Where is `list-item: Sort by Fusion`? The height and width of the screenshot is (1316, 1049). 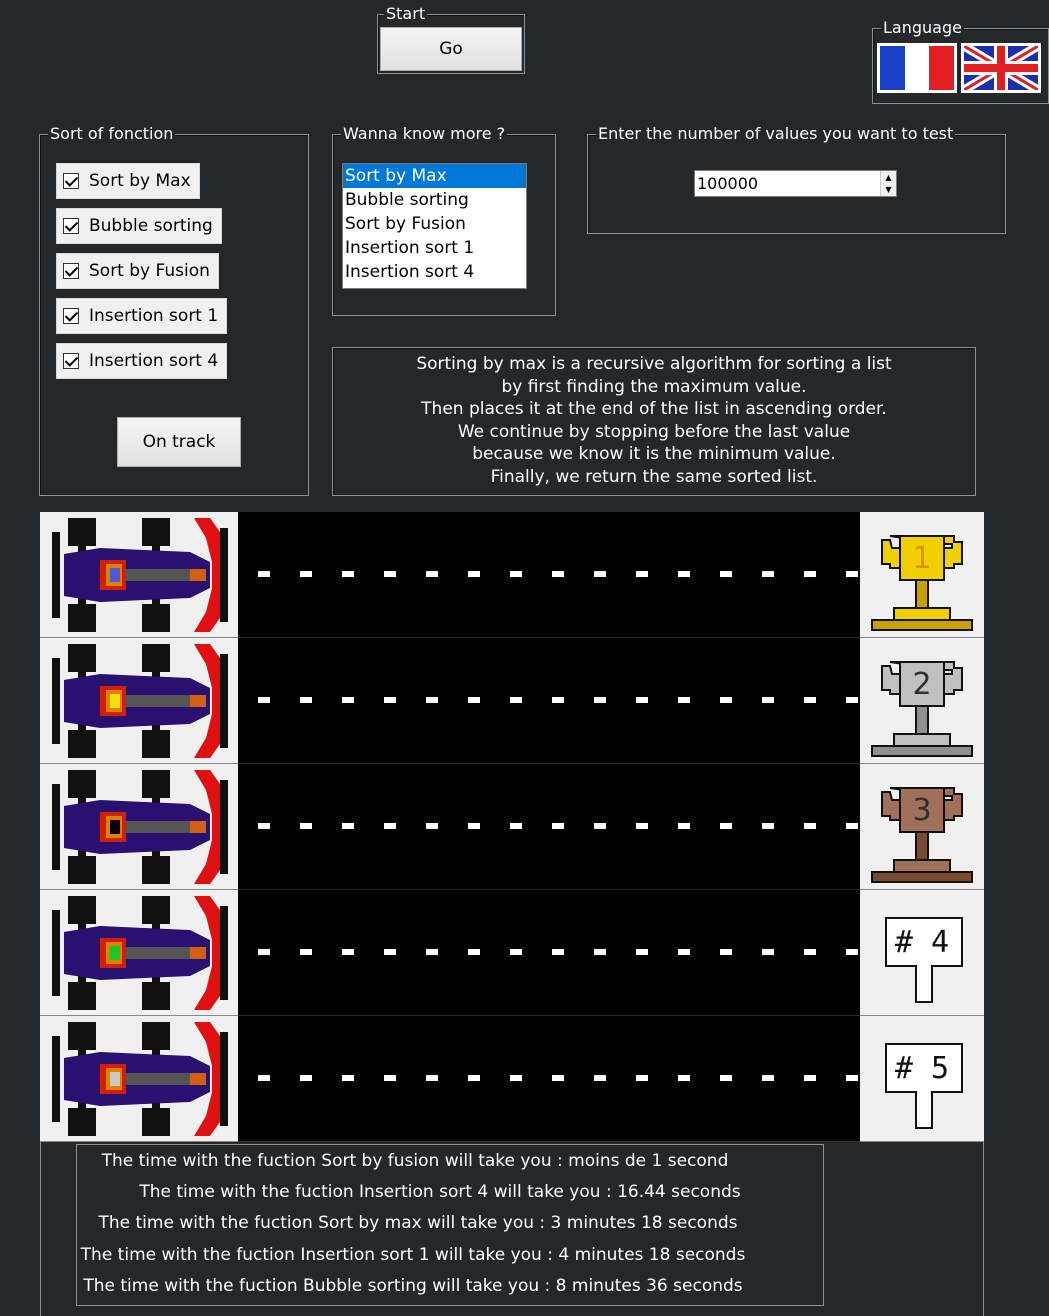
list-item: Sort by Fusion is located at coordinates (434, 224).